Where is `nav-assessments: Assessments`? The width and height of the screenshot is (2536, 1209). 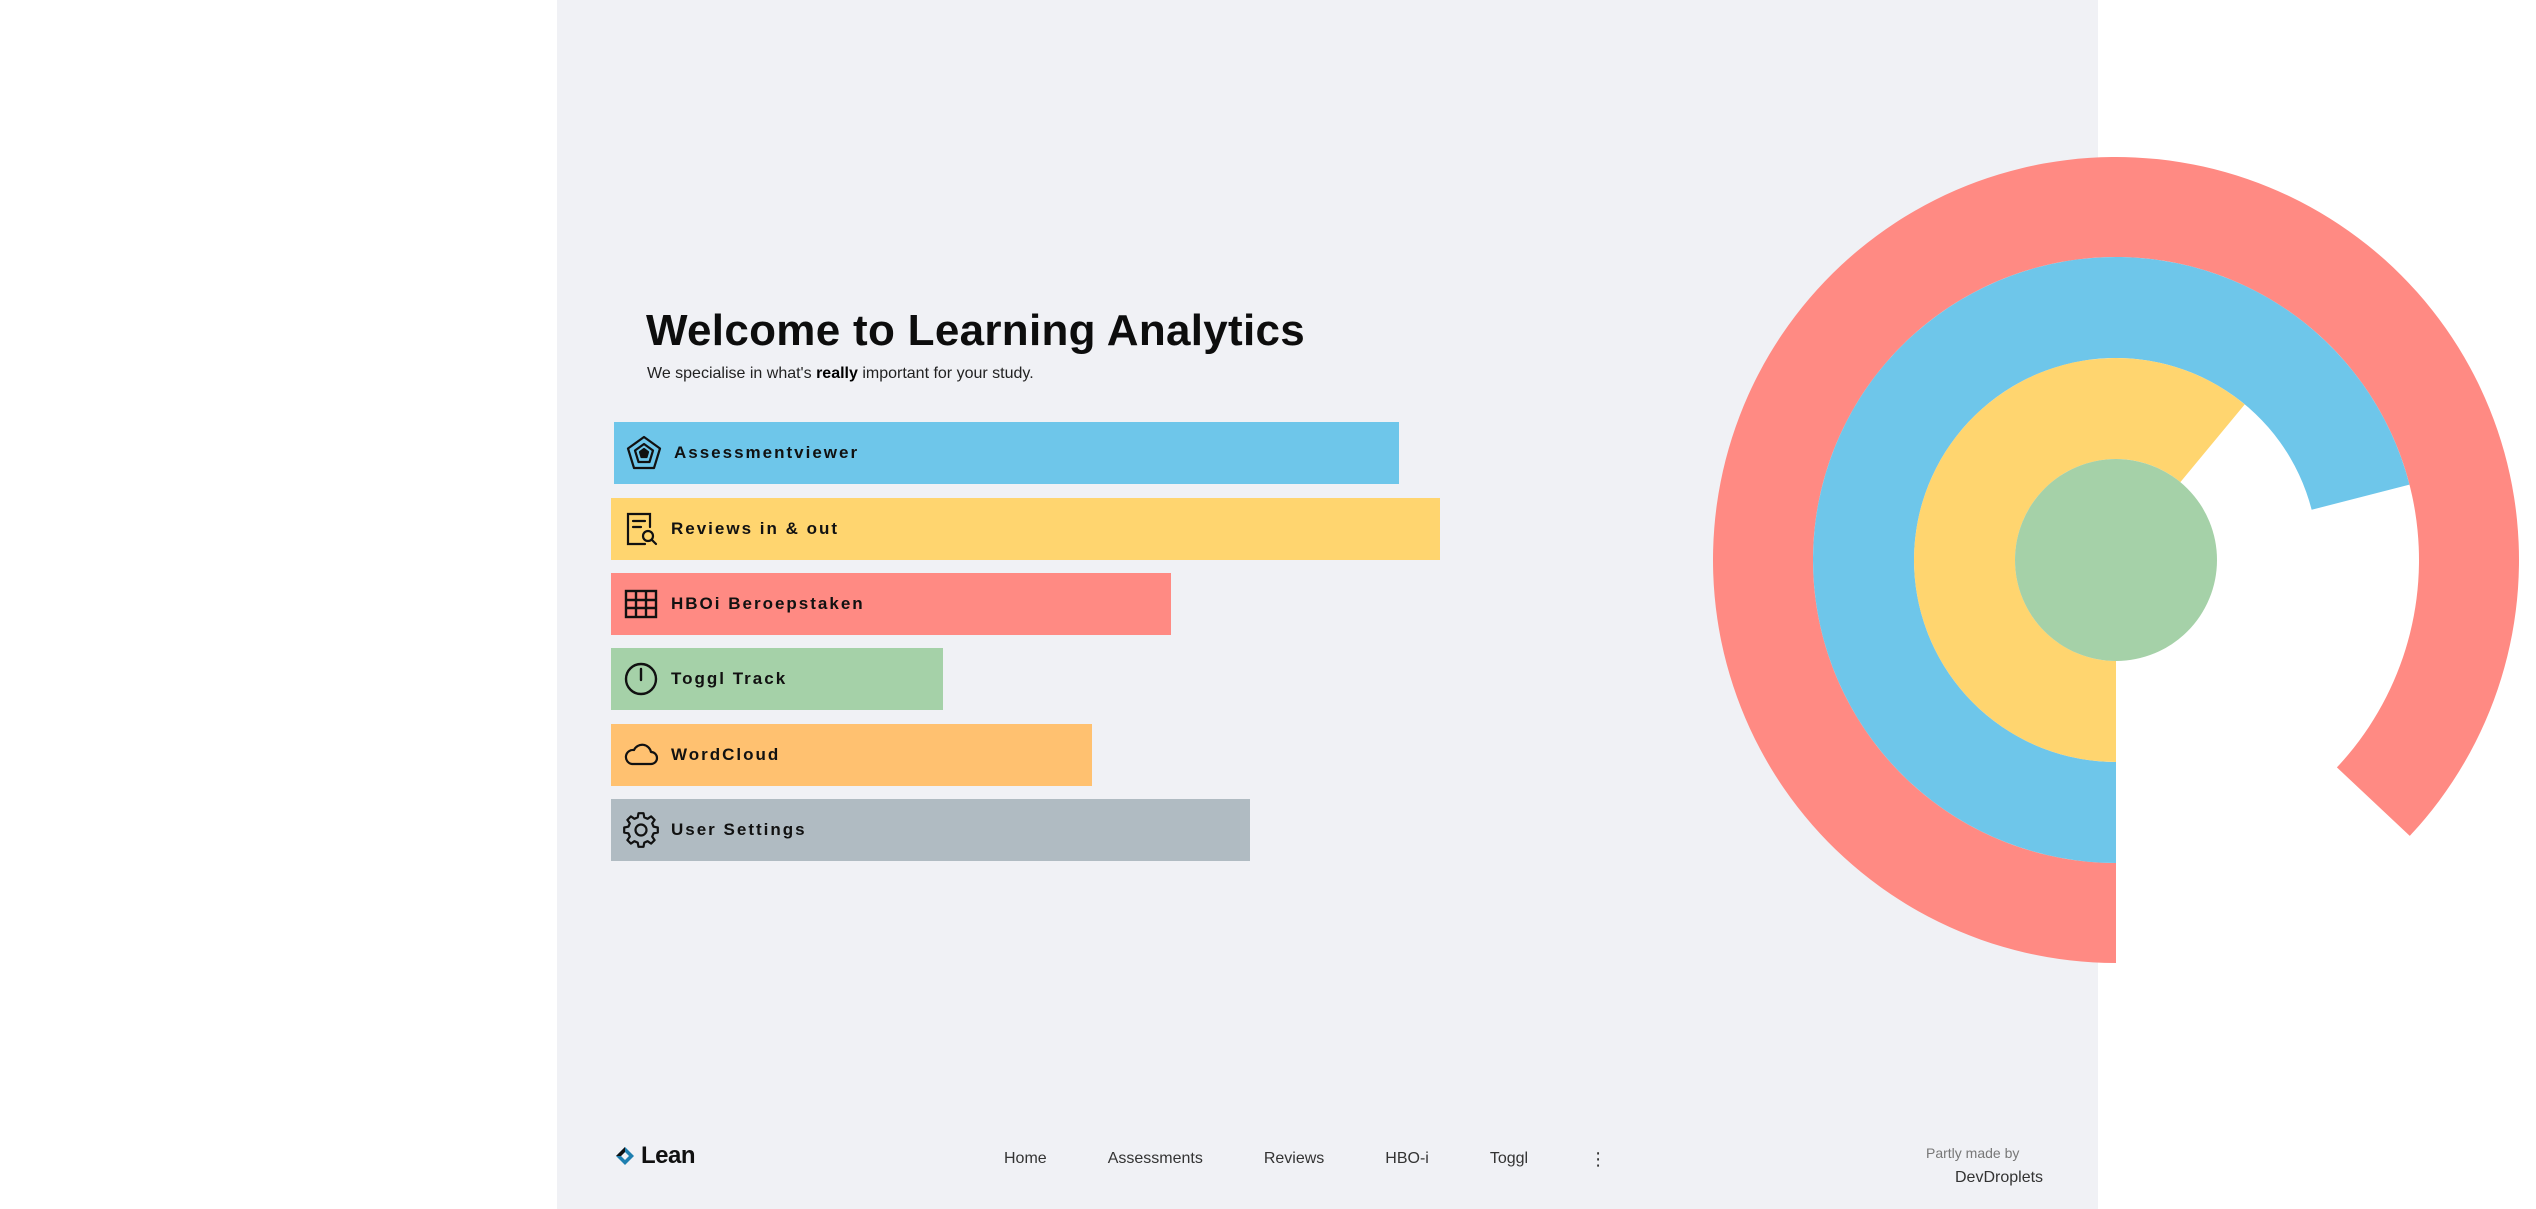
nav-assessments: Assessments is located at coordinates (1155, 1159).